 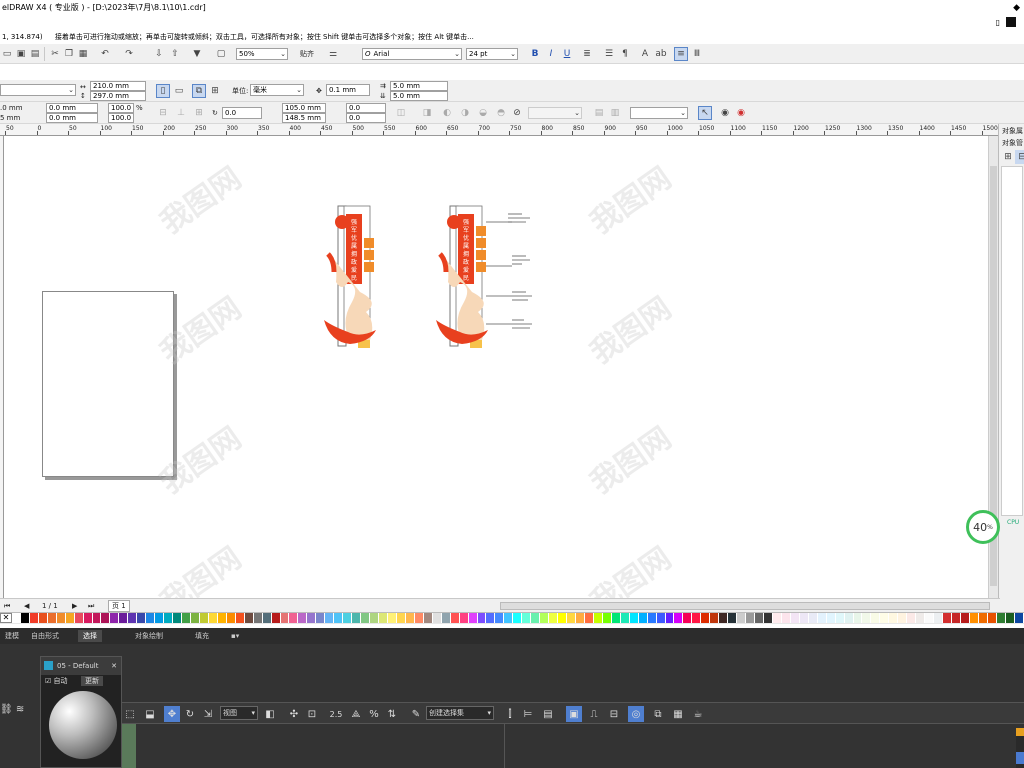 What do you see at coordinates (599, 113) in the screenshot?
I see `wrap-text-icon: ▤` at bounding box center [599, 113].